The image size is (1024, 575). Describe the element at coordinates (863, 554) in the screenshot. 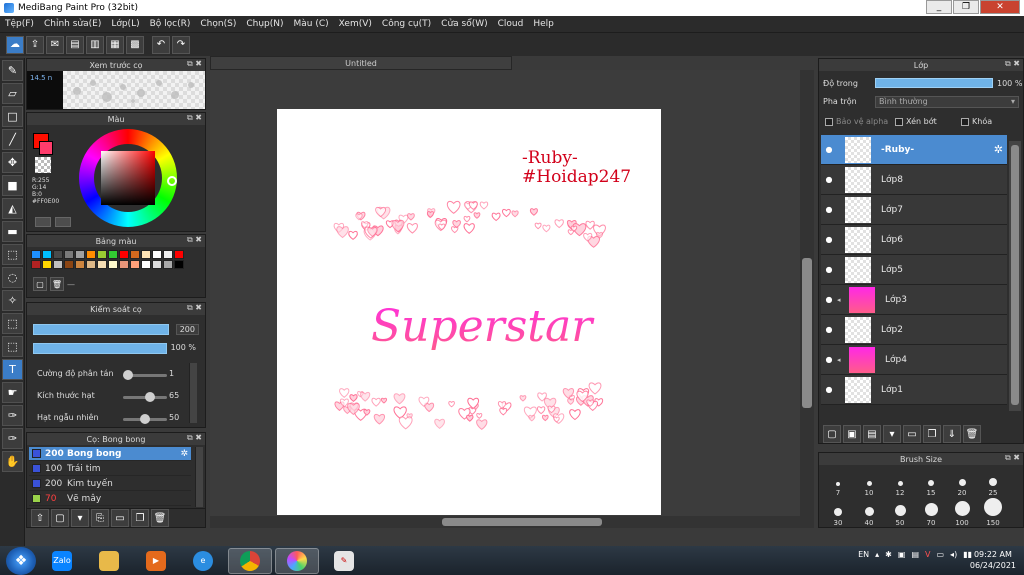

I see `language-indicator: EN` at that location.